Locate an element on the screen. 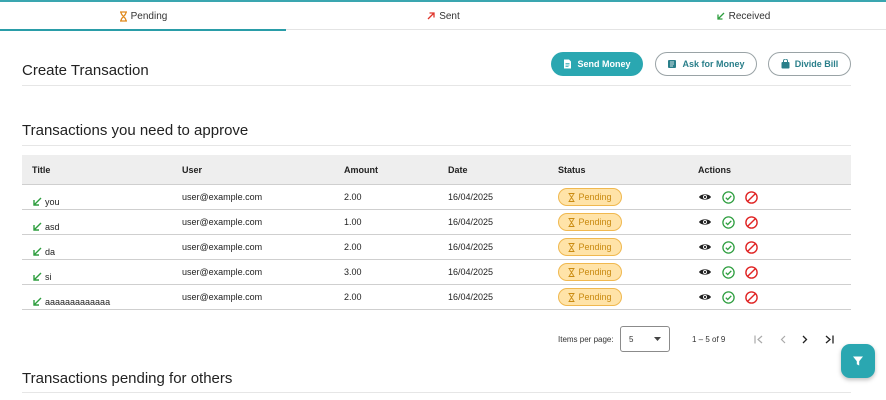 This screenshot has width=886, height=400. approve-section-title: Transactions you need to approve is located at coordinates (135, 130).